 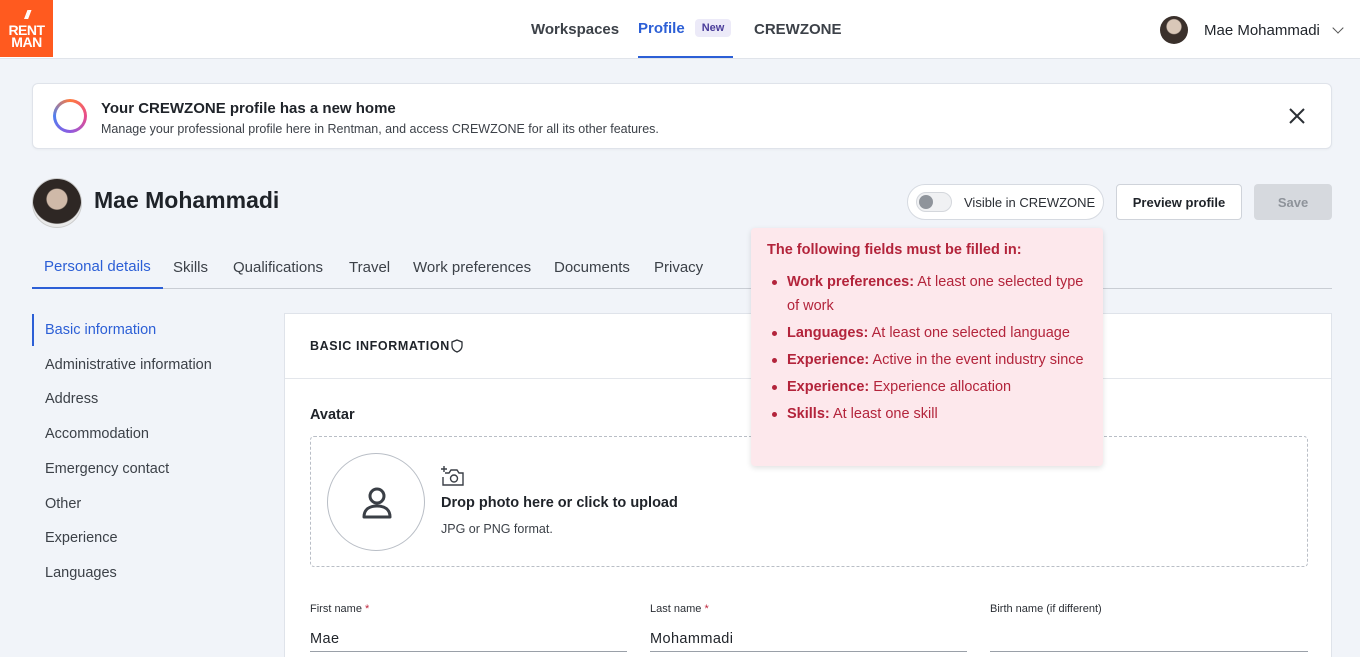 I want to click on close-icon, so click(x=1297, y=116).